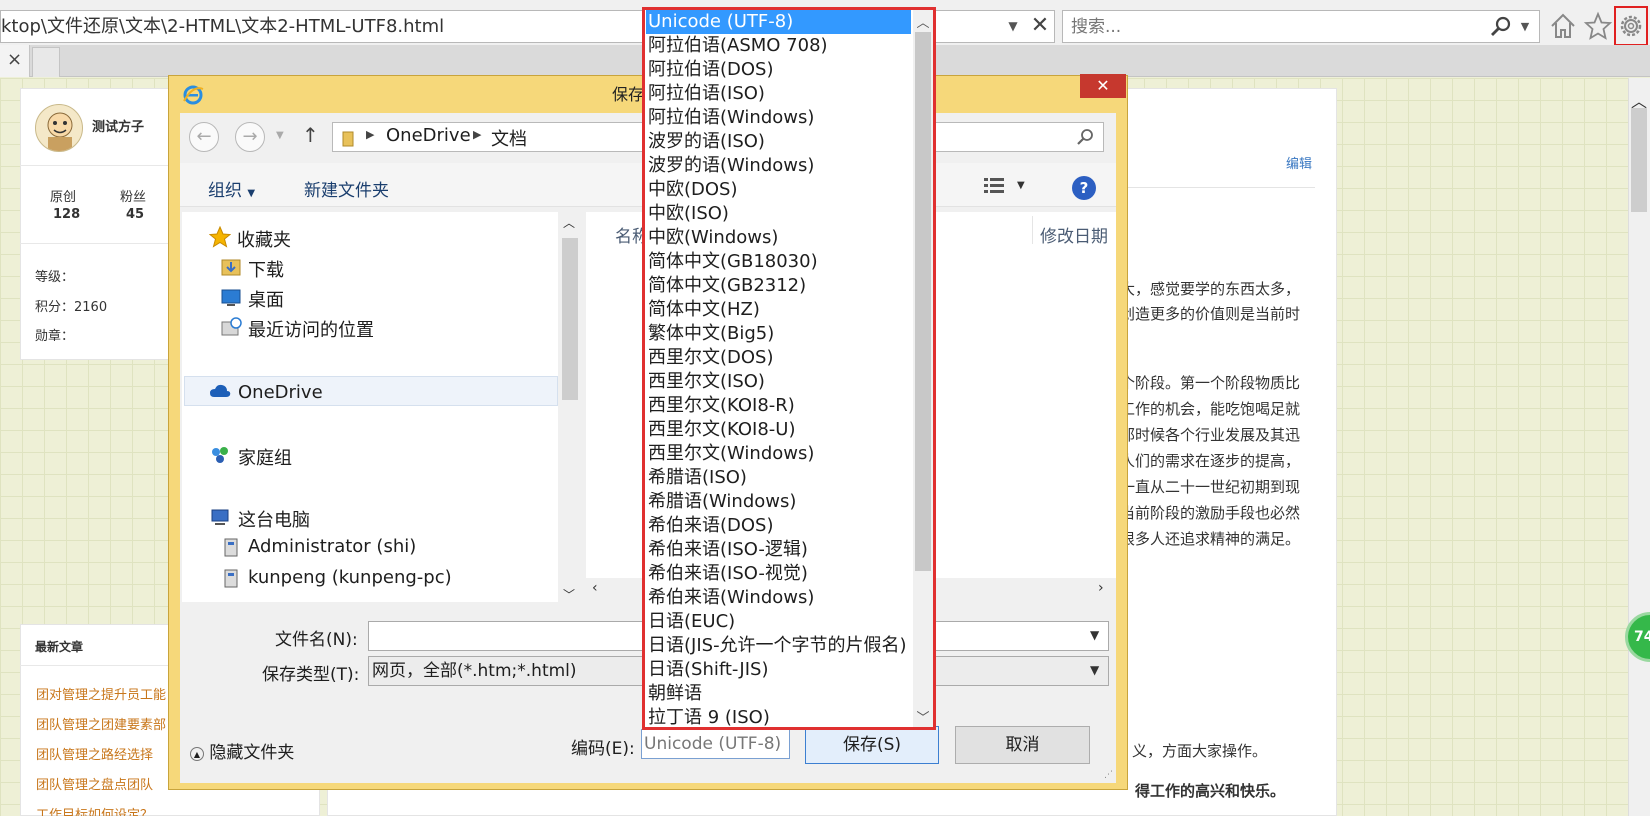  I want to click on encoding-option: 西里尔文(ISO), so click(778, 382).